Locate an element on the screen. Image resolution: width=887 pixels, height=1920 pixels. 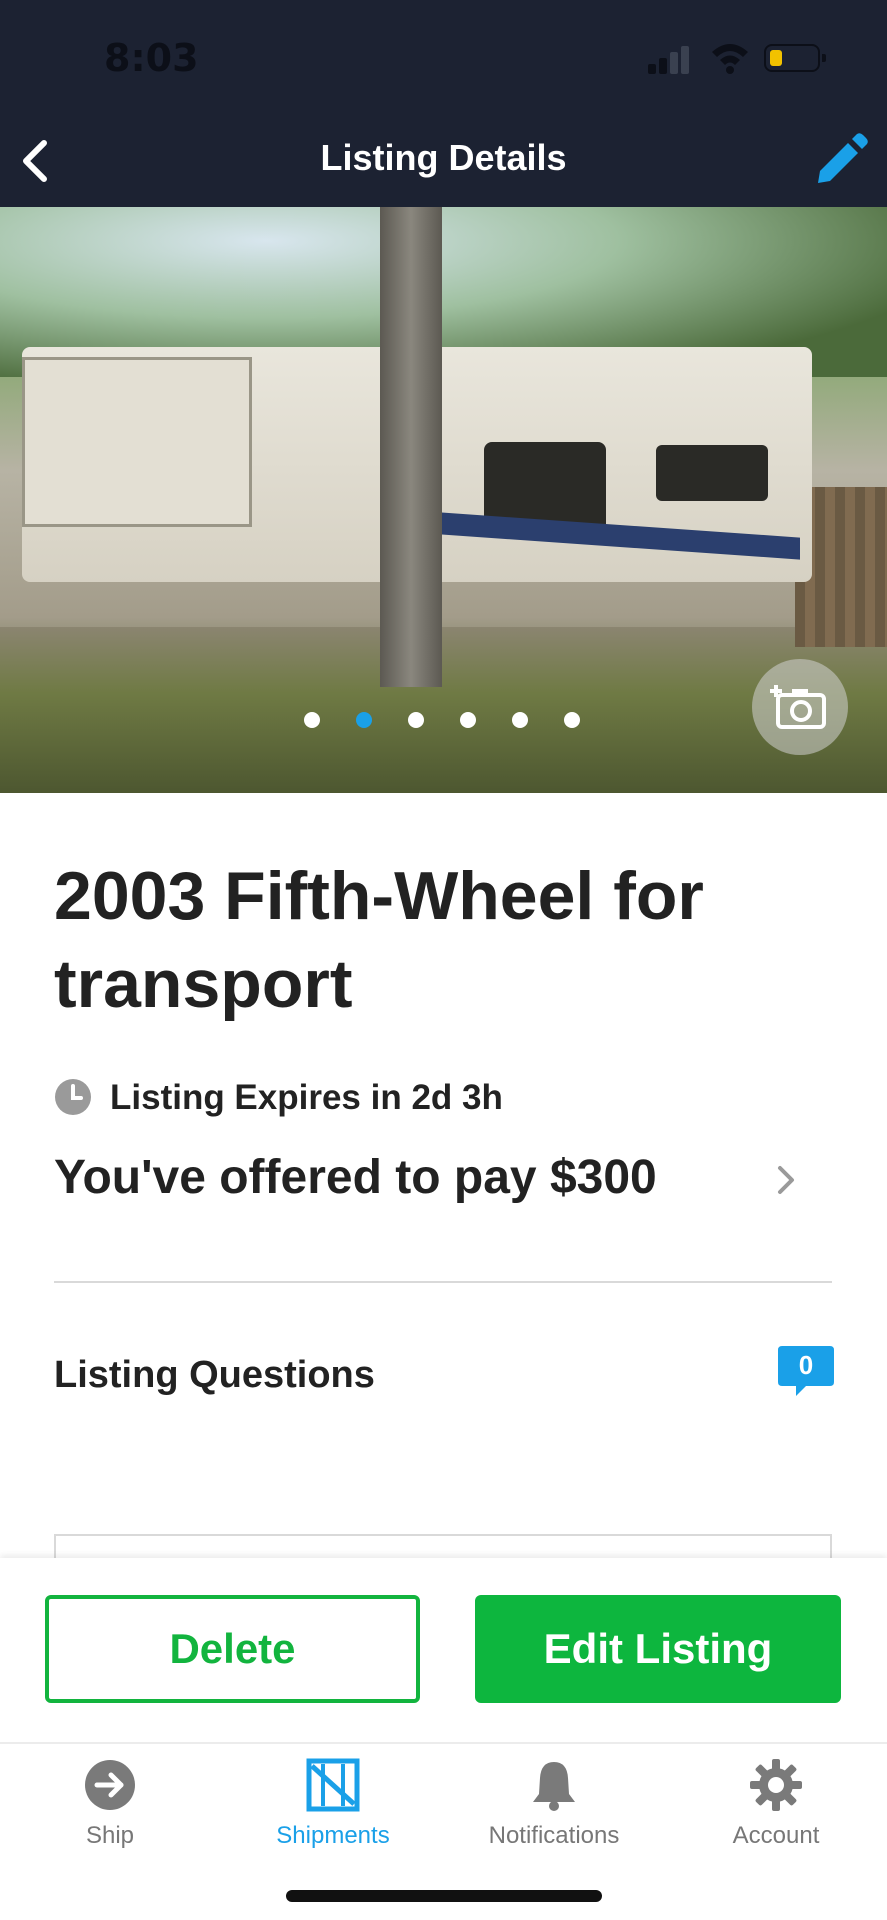
wifi-icon is located at coordinates (730, 59).